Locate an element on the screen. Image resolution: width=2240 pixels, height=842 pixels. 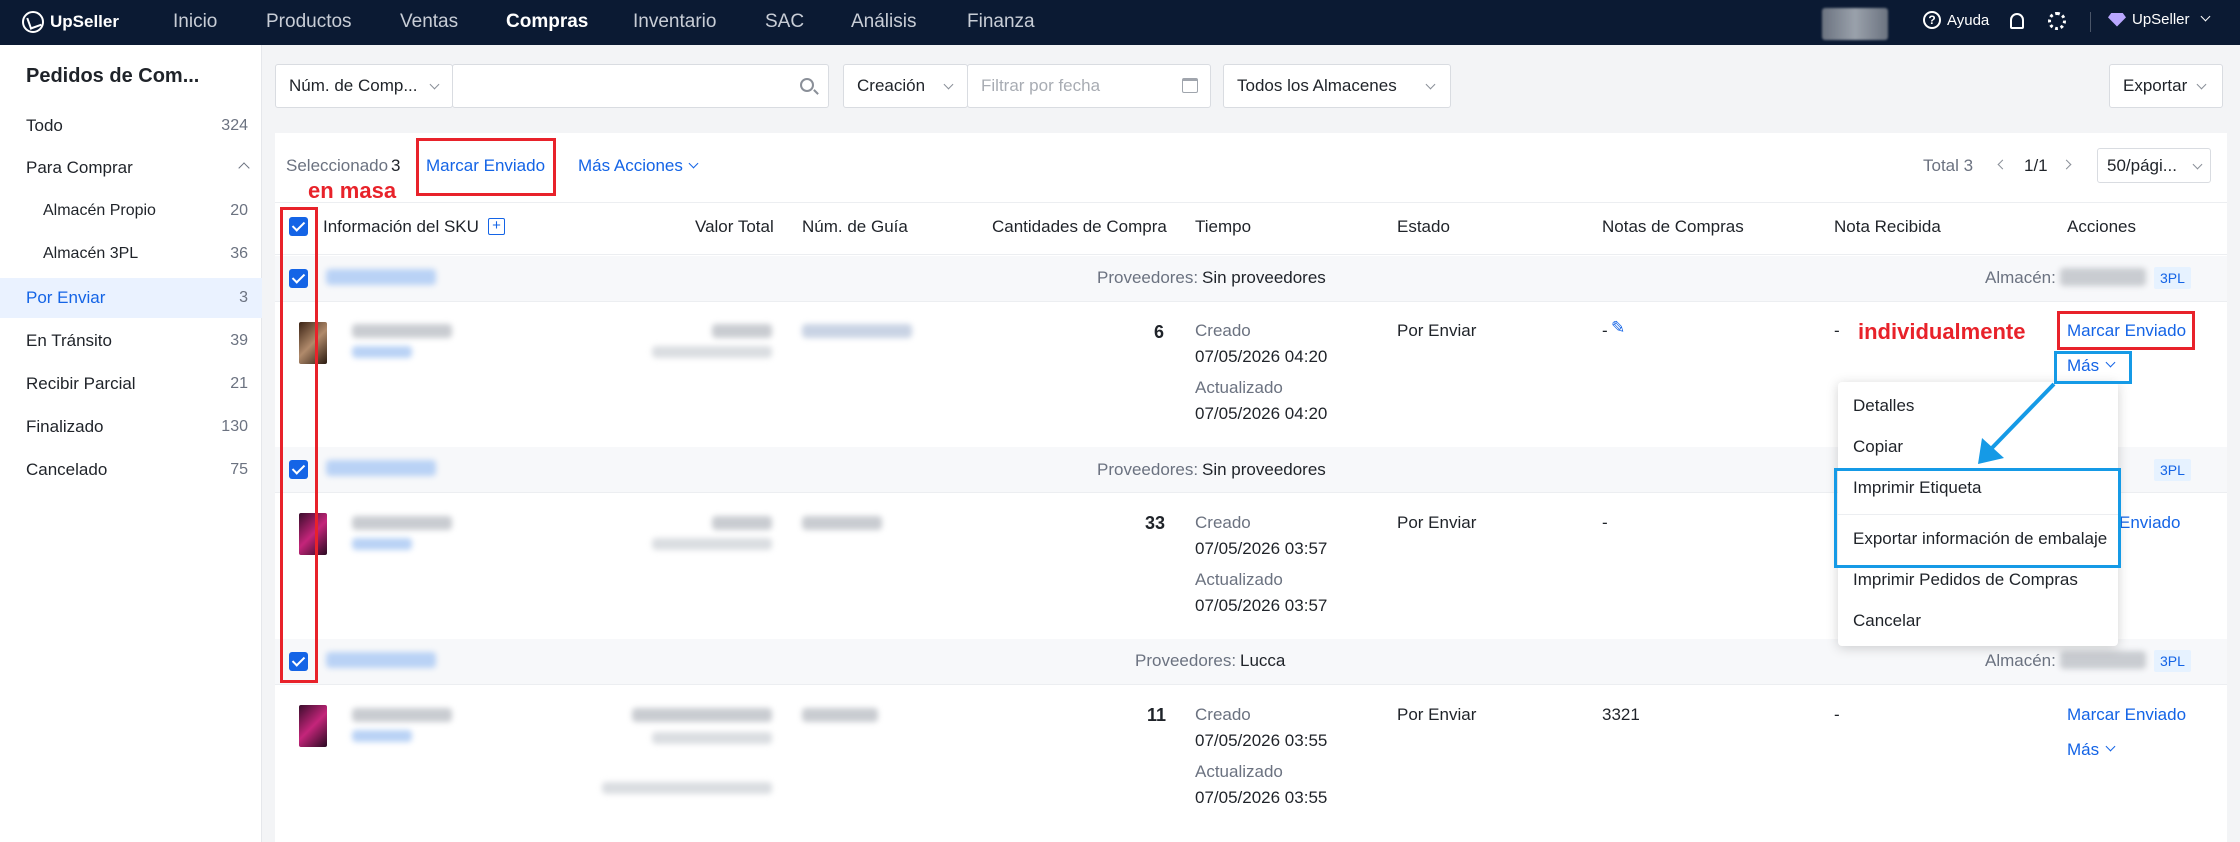
menu-item-cancelar: Cancelar is located at coordinates (1887, 621).